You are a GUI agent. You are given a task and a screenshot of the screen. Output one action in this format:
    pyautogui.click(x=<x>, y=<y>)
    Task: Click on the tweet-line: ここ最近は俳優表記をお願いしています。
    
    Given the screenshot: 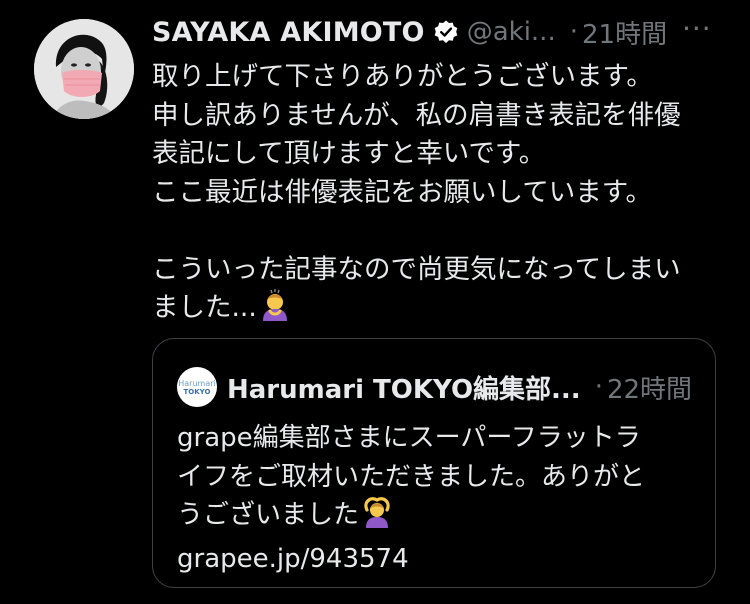 What is the action you would take?
    pyautogui.click(x=402, y=192)
    